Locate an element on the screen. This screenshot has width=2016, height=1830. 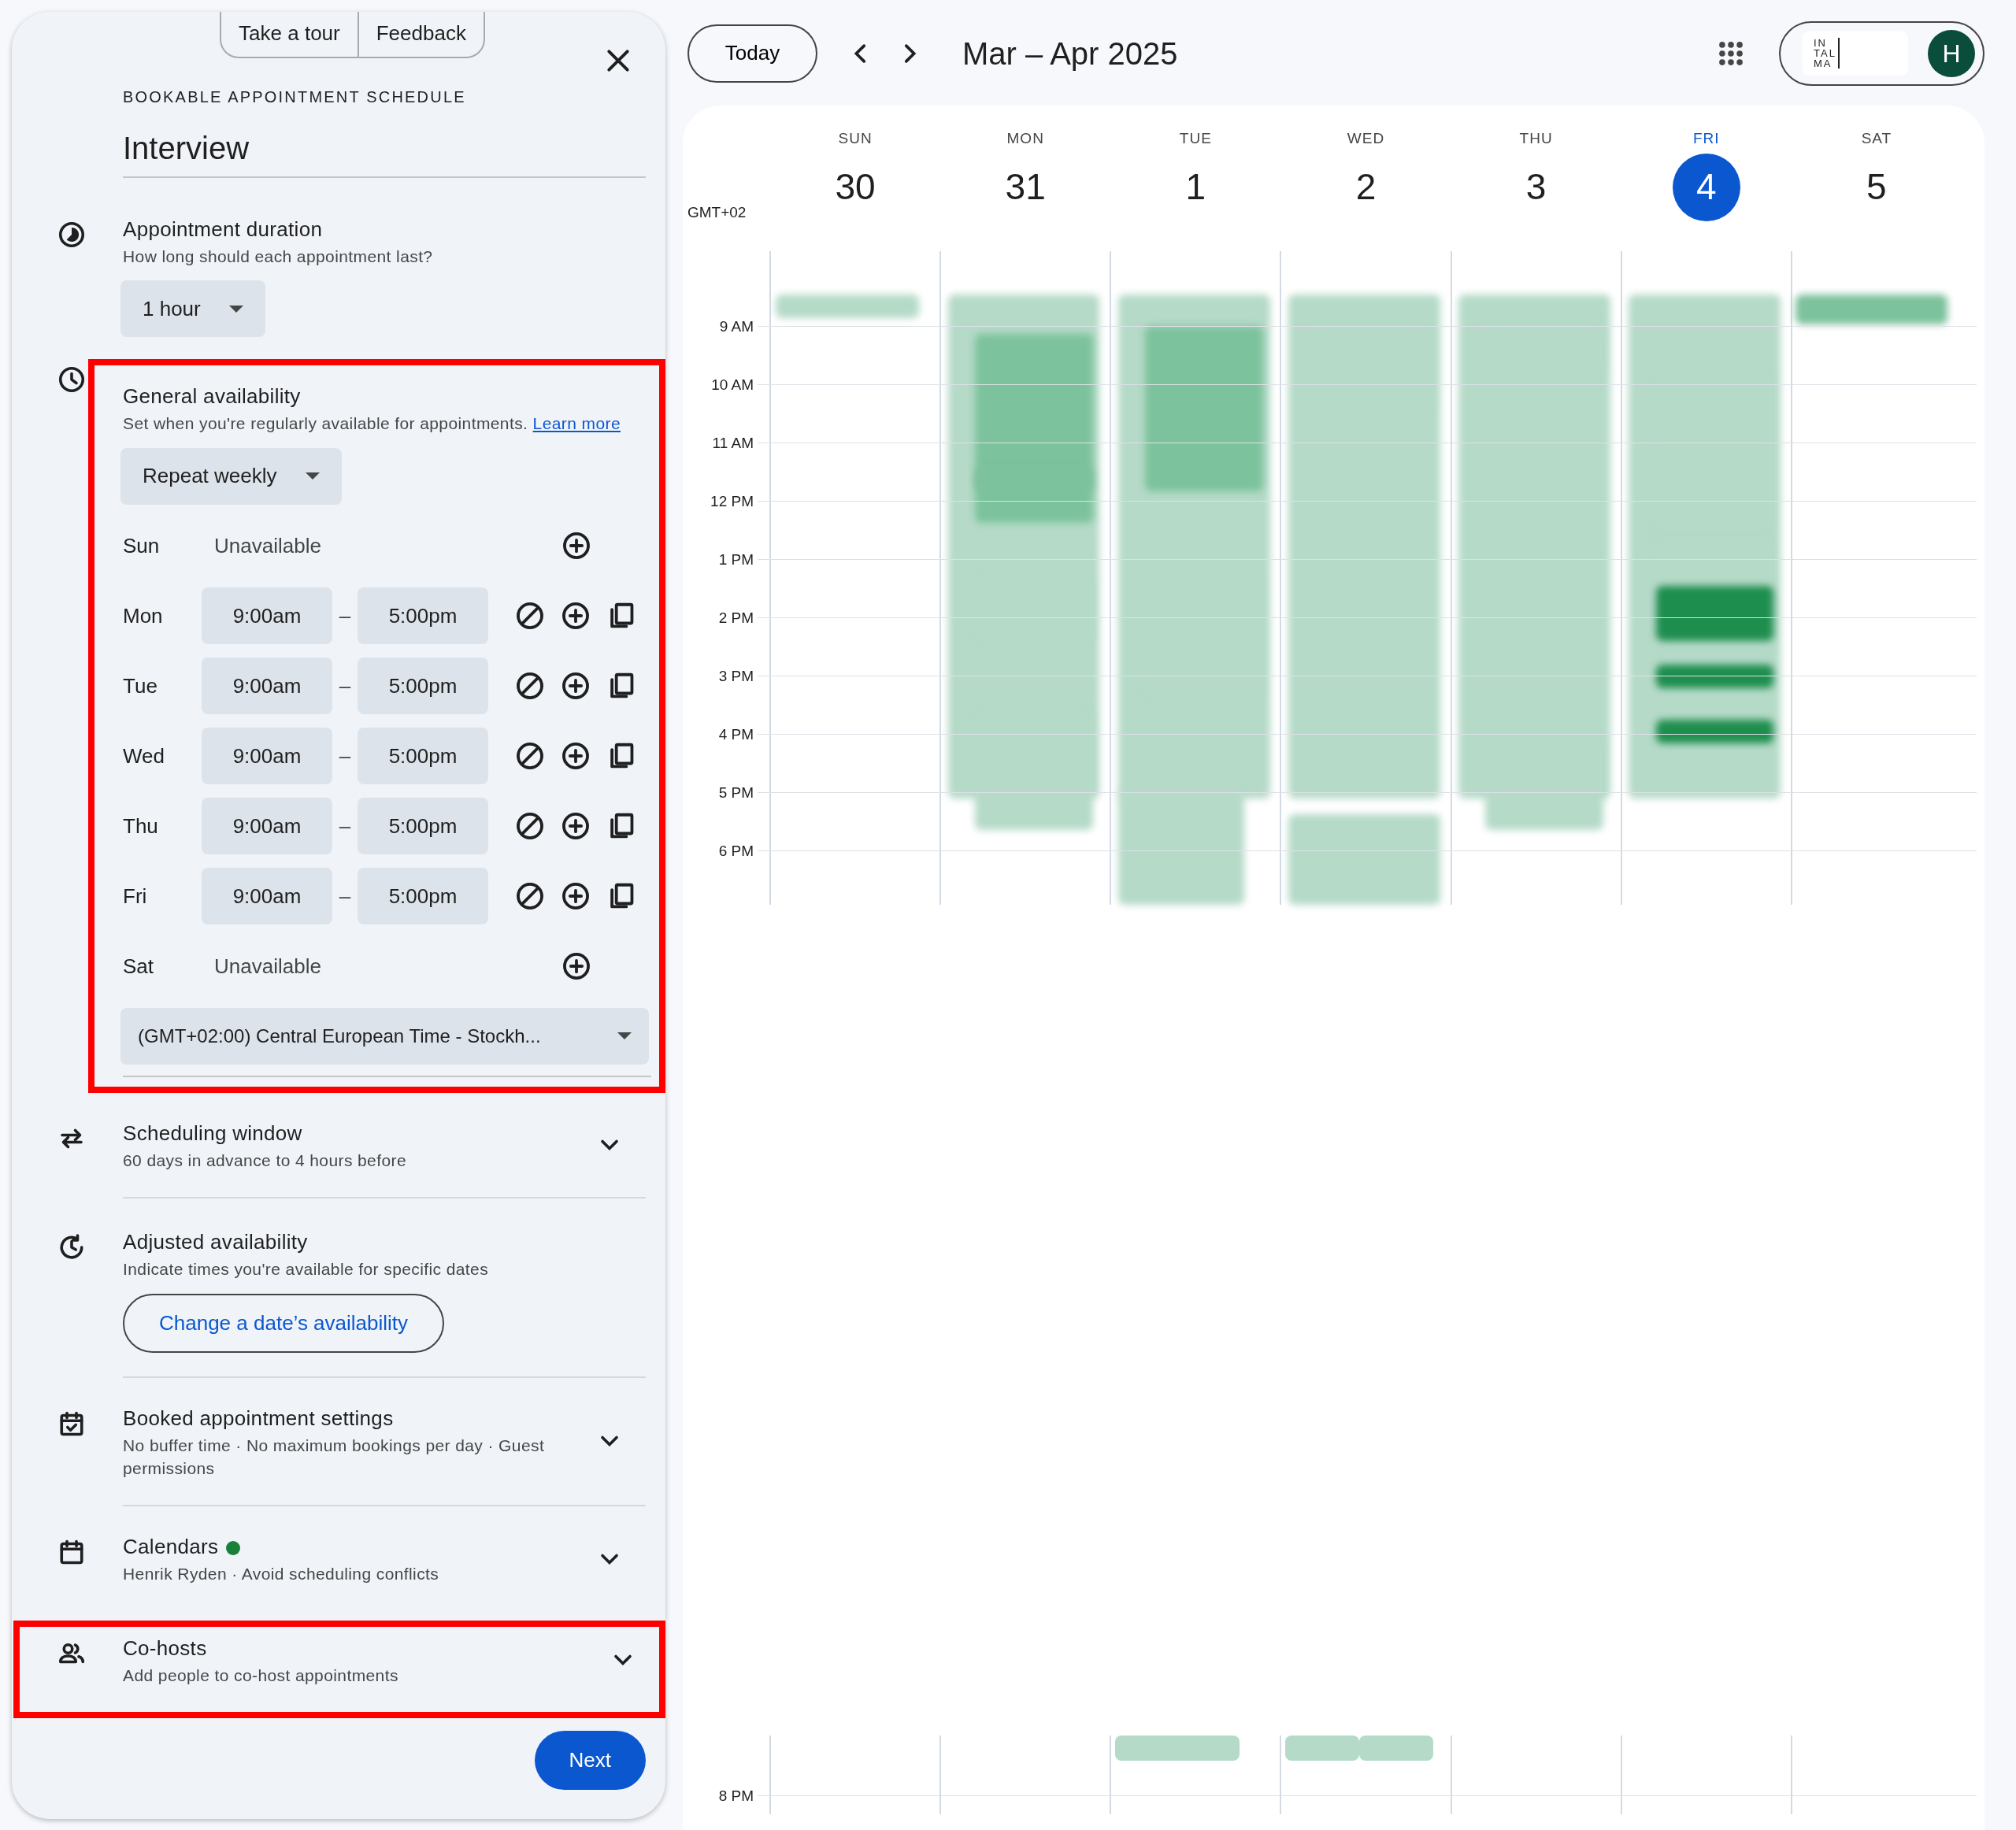
logo-text: IN is located at coordinates (1821, 43).